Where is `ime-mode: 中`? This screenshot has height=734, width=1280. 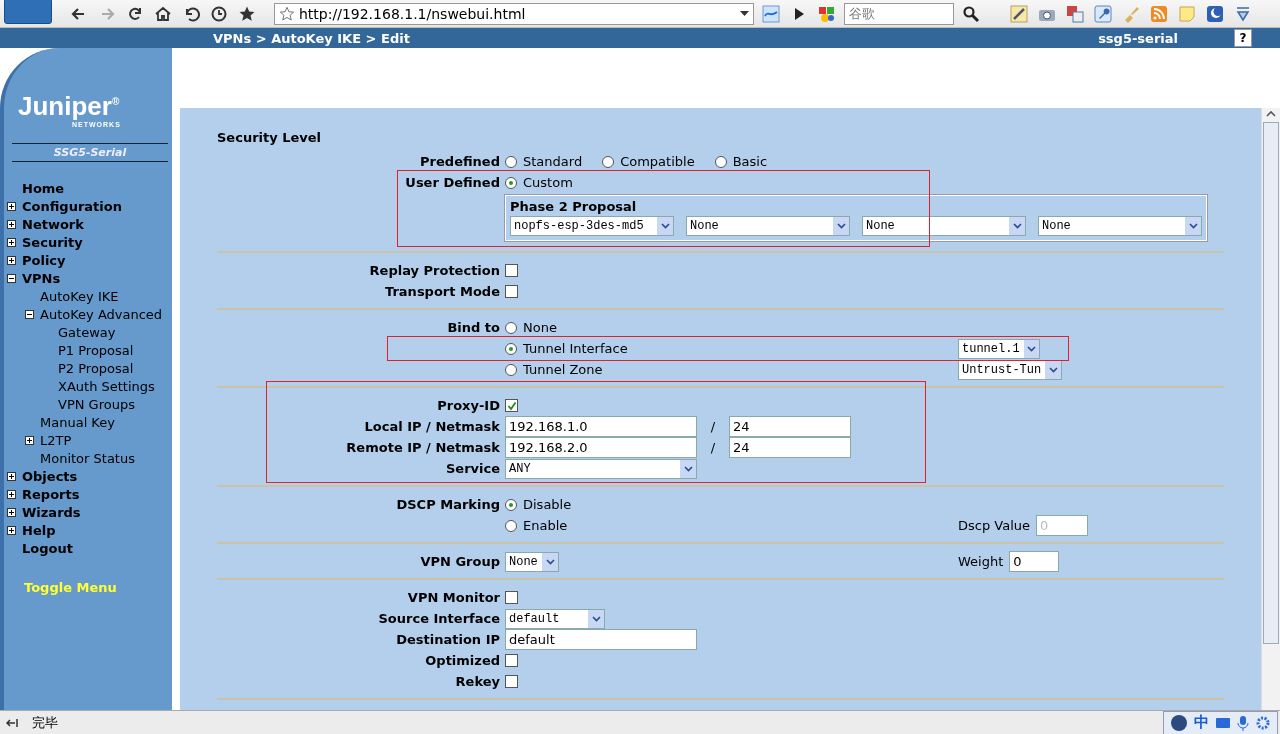
ime-mode: 中 is located at coordinates (1201, 722).